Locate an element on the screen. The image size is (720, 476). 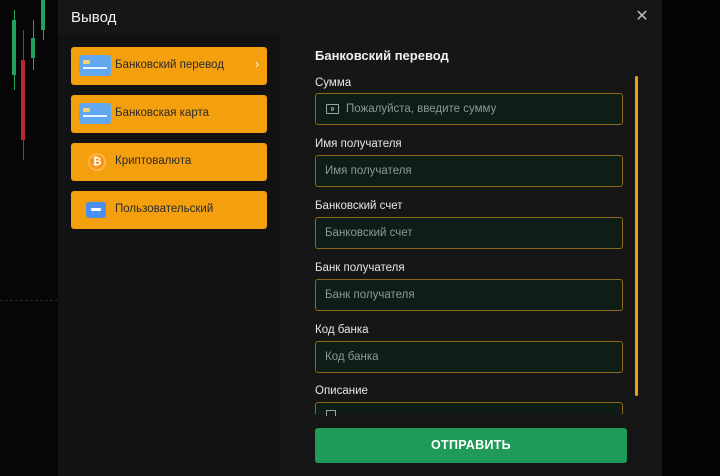
submit-button: ОТПРАВИТЬ is located at coordinates (471, 445).